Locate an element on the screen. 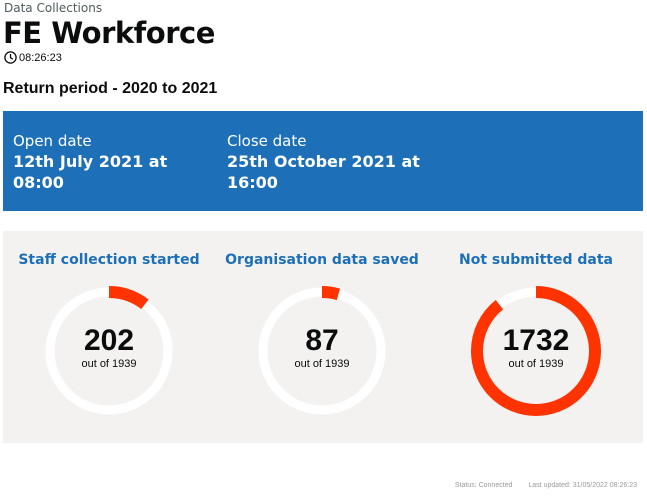  close-date: Close date 25th October 2021 at 16:00 is located at coordinates (327, 162).